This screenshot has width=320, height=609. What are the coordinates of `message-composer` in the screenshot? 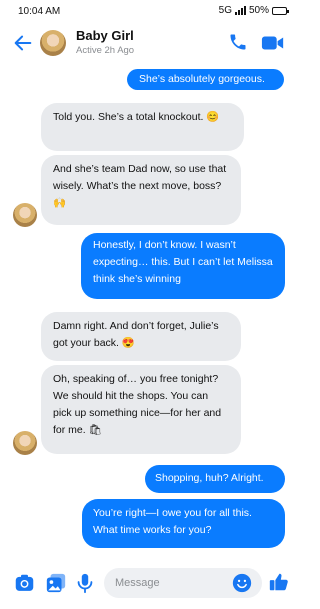 It's located at (149, 583).